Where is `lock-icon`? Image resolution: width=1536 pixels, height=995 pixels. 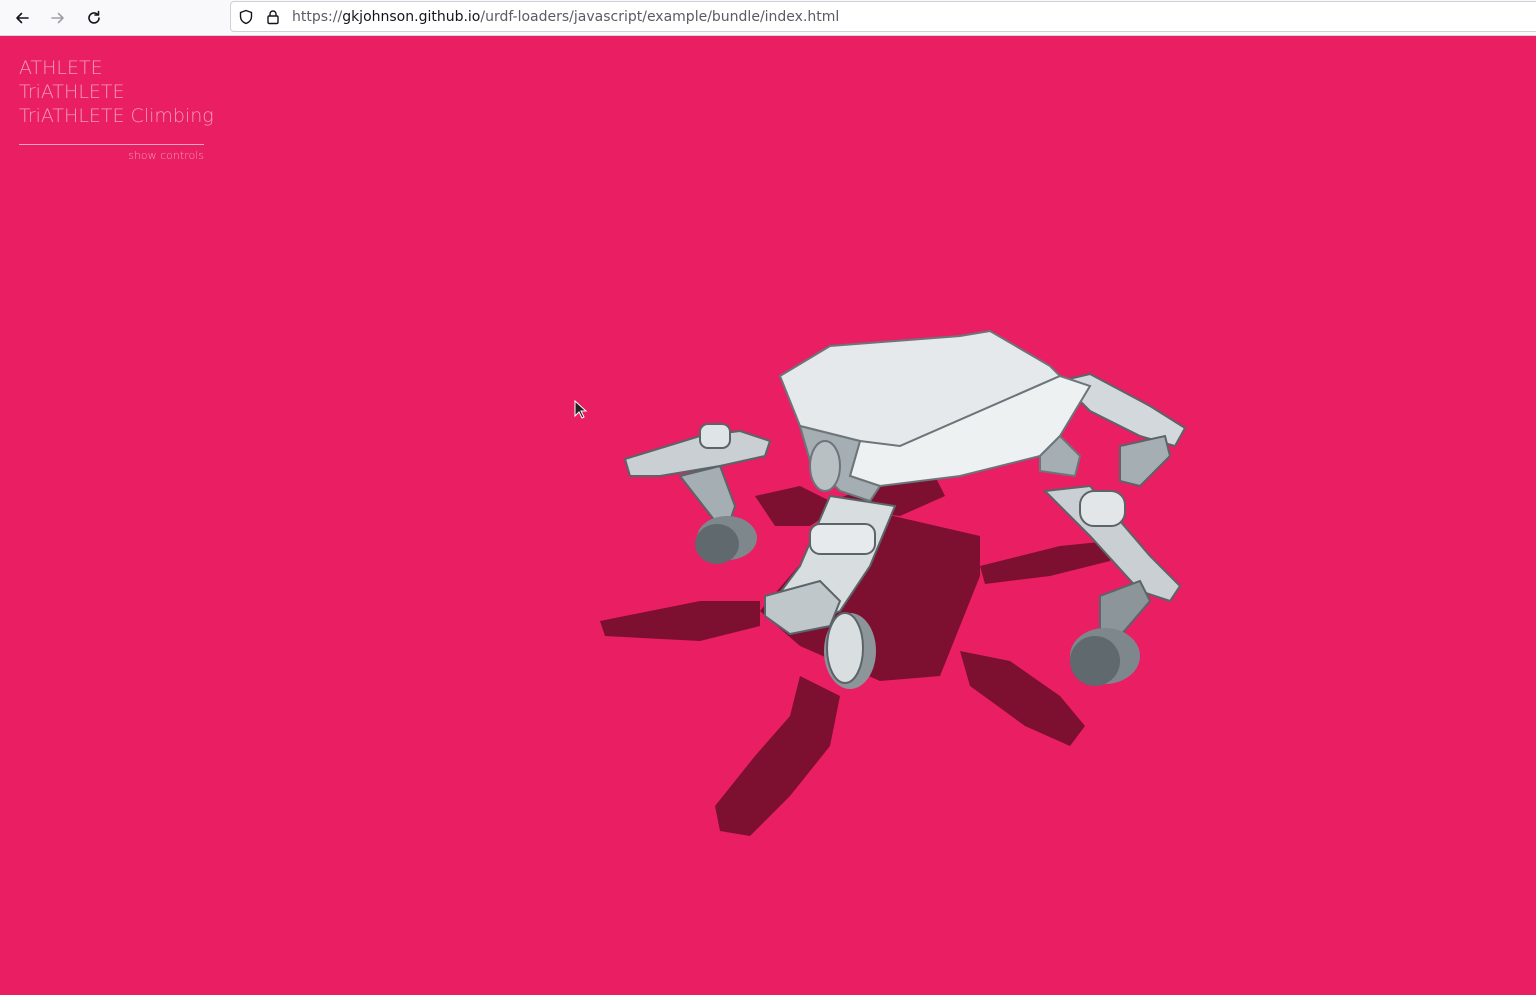
lock-icon is located at coordinates (273, 17).